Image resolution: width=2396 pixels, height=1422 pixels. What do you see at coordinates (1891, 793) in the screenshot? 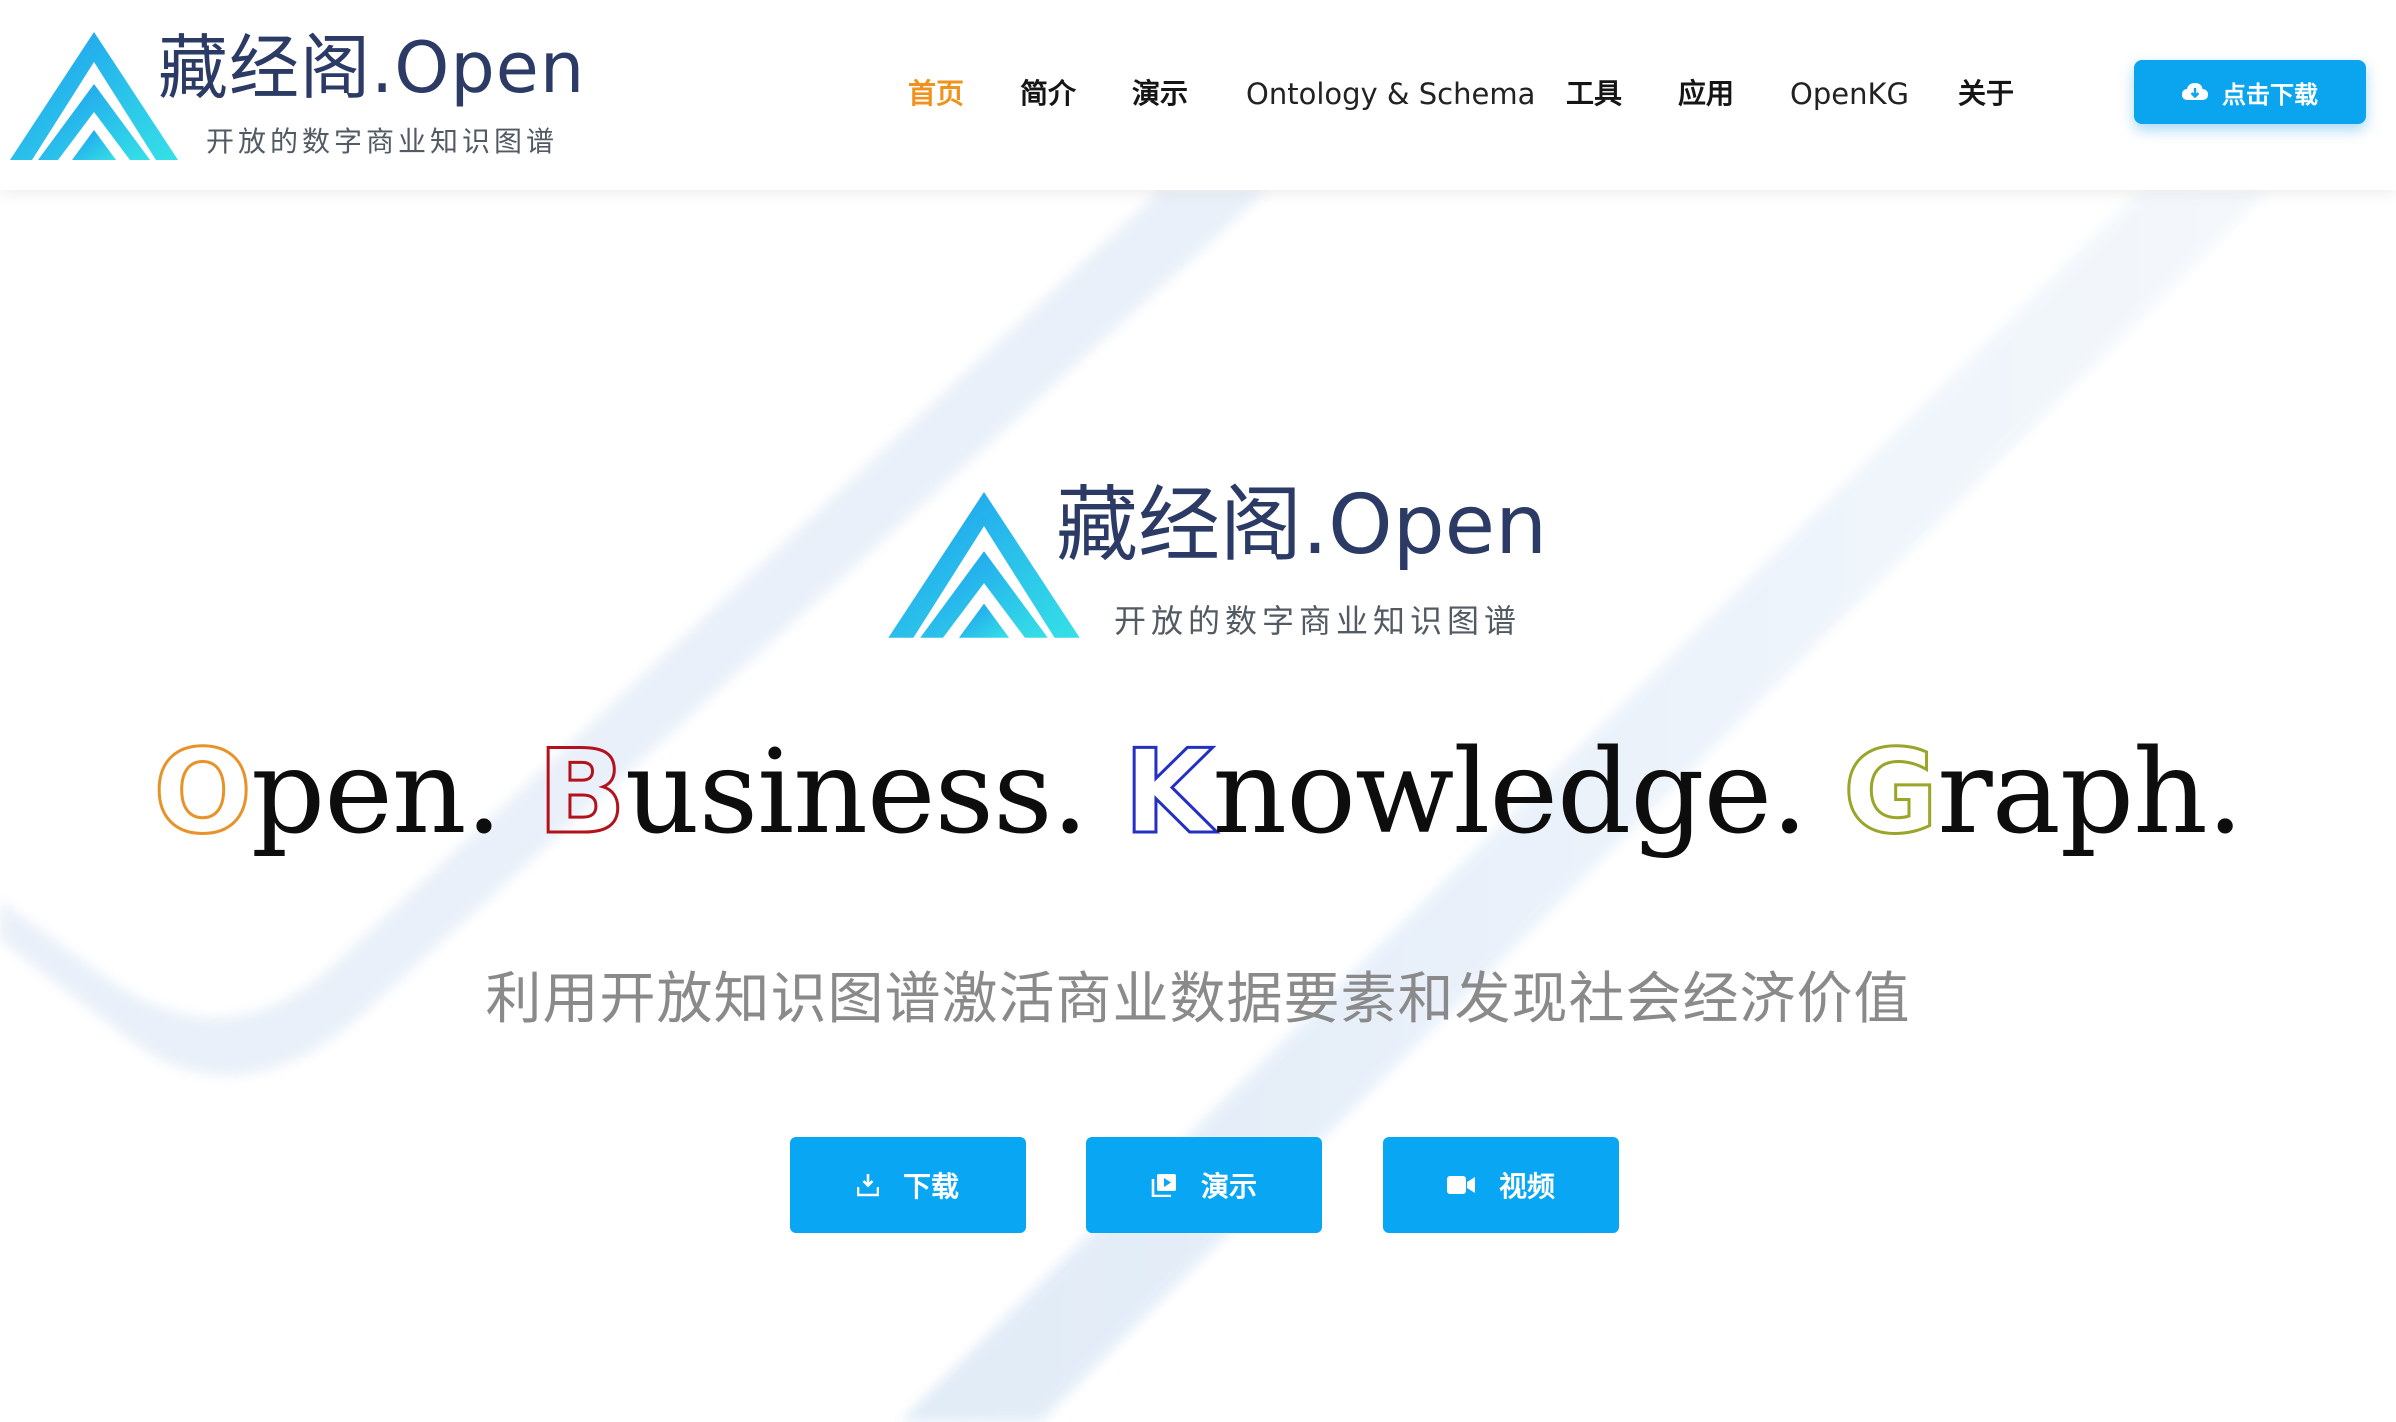
I see `tagline-cap-g: G` at bounding box center [1891, 793].